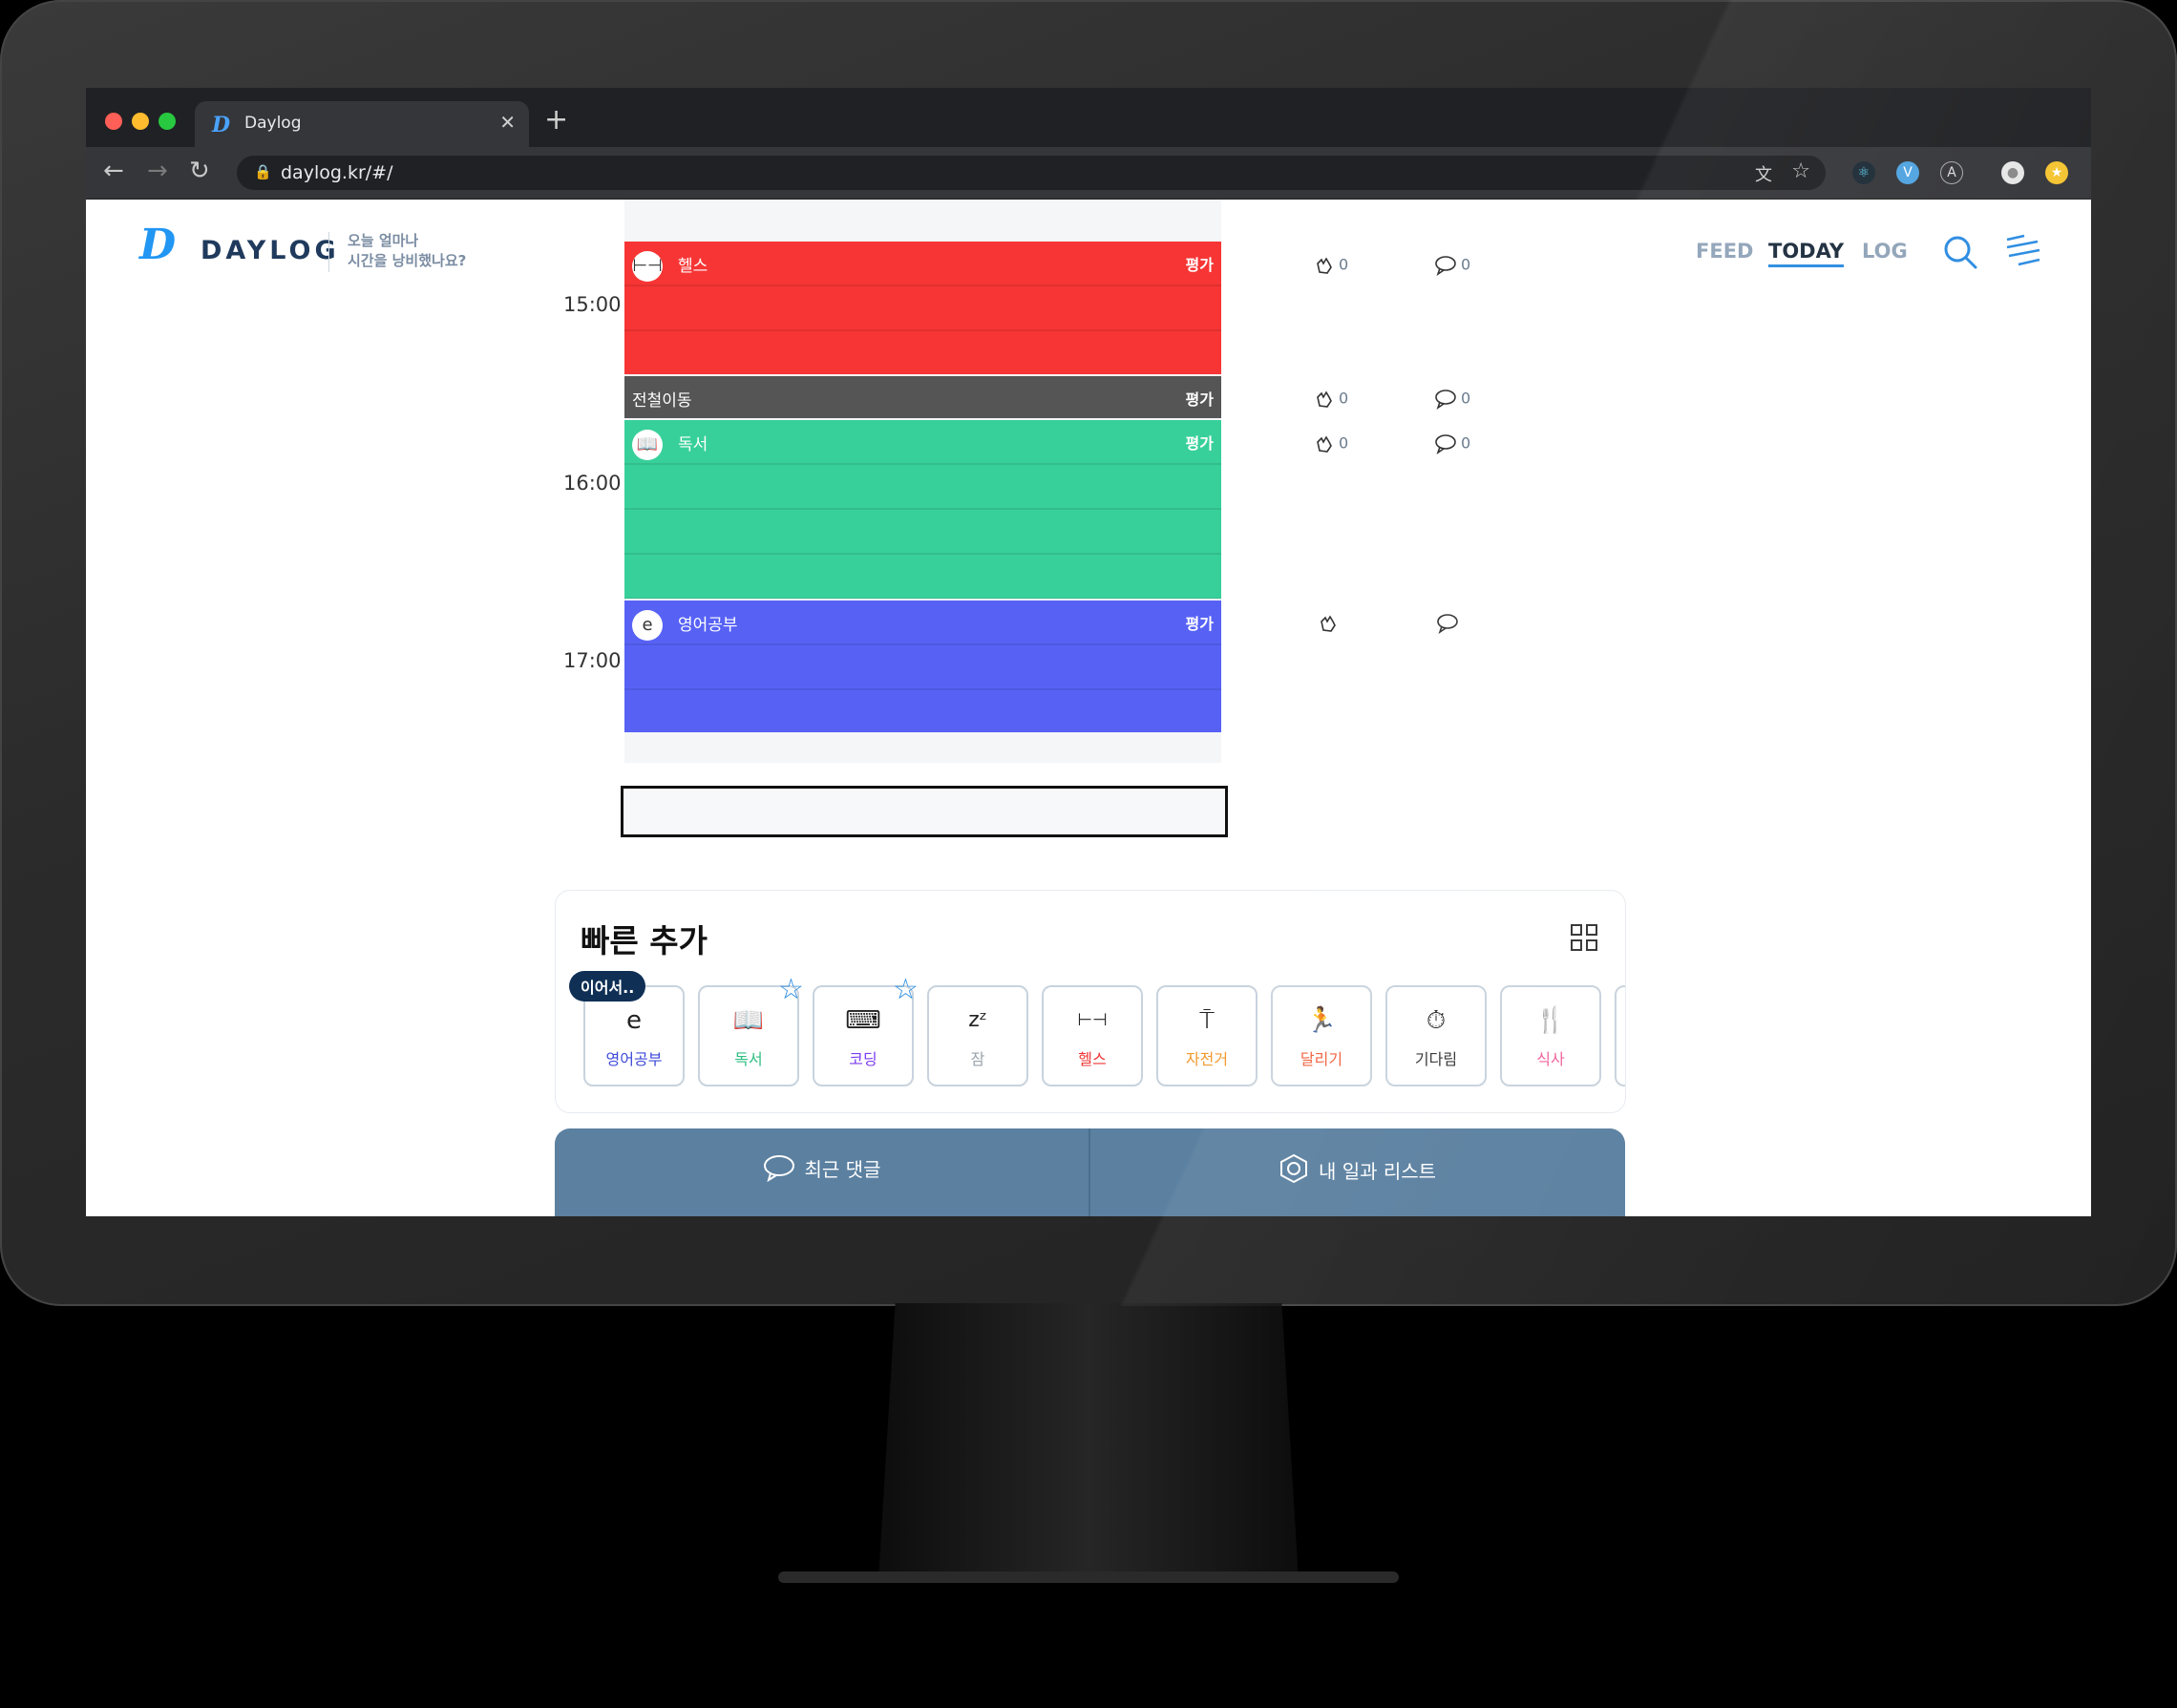  What do you see at coordinates (634, 1059) in the screenshot?
I see `quick-add-label: 영어공부` at bounding box center [634, 1059].